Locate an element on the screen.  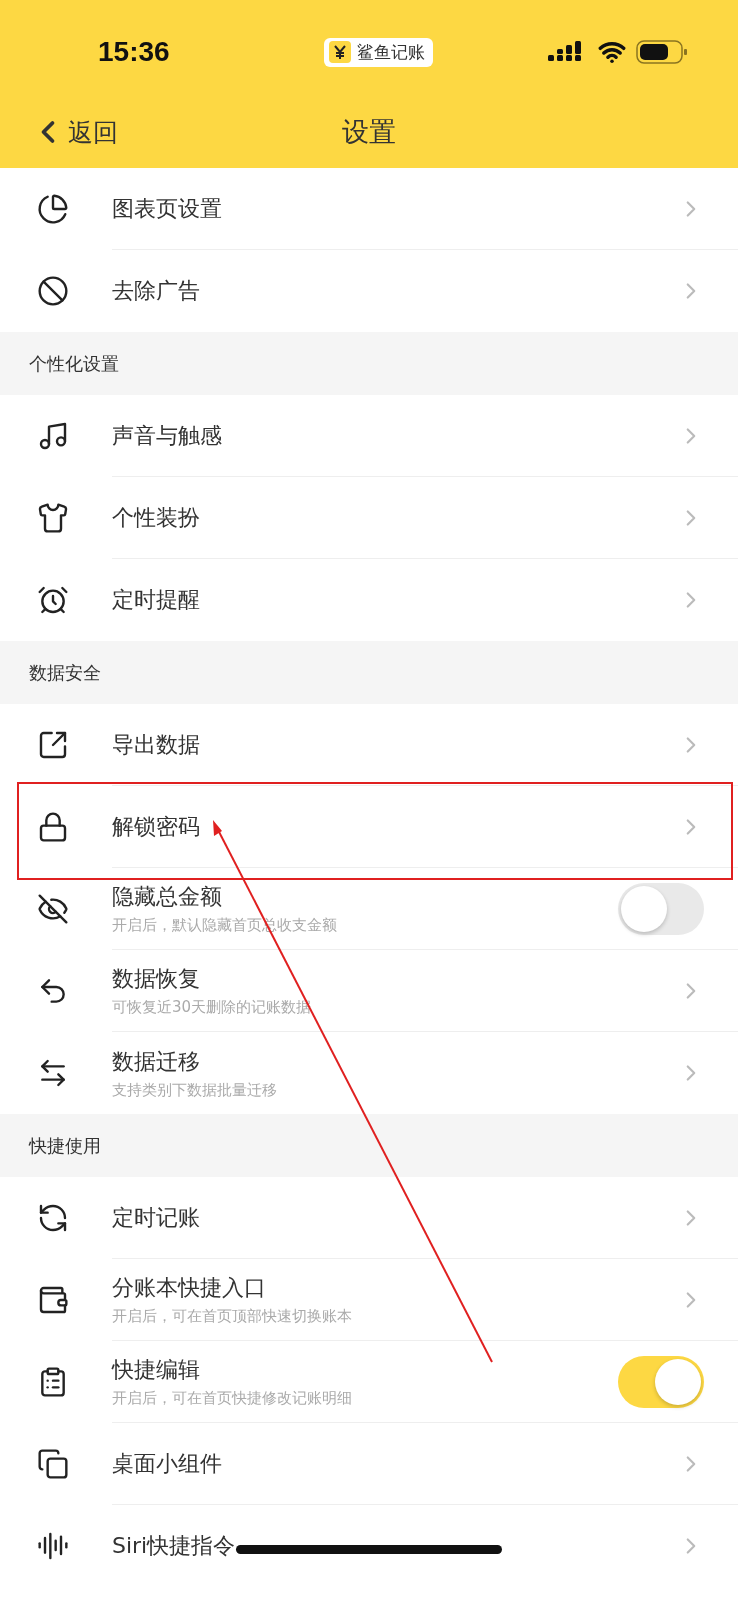
pie-chart-icon is located at coordinates (53, 209).